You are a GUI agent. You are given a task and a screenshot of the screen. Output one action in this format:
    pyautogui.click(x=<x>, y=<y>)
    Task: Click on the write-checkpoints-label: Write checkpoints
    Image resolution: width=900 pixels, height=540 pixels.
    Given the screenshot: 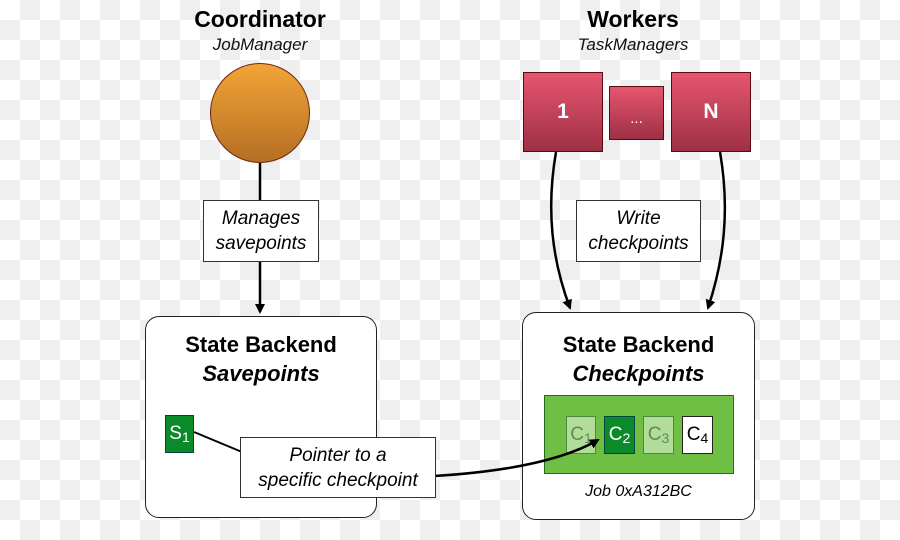 What is the action you would take?
    pyautogui.click(x=638, y=231)
    